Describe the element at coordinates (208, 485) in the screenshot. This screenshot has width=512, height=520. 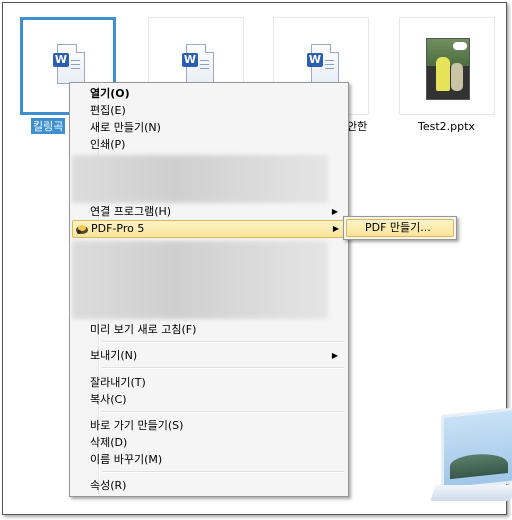
I see `menu-item-properties: 속성(R)` at that location.